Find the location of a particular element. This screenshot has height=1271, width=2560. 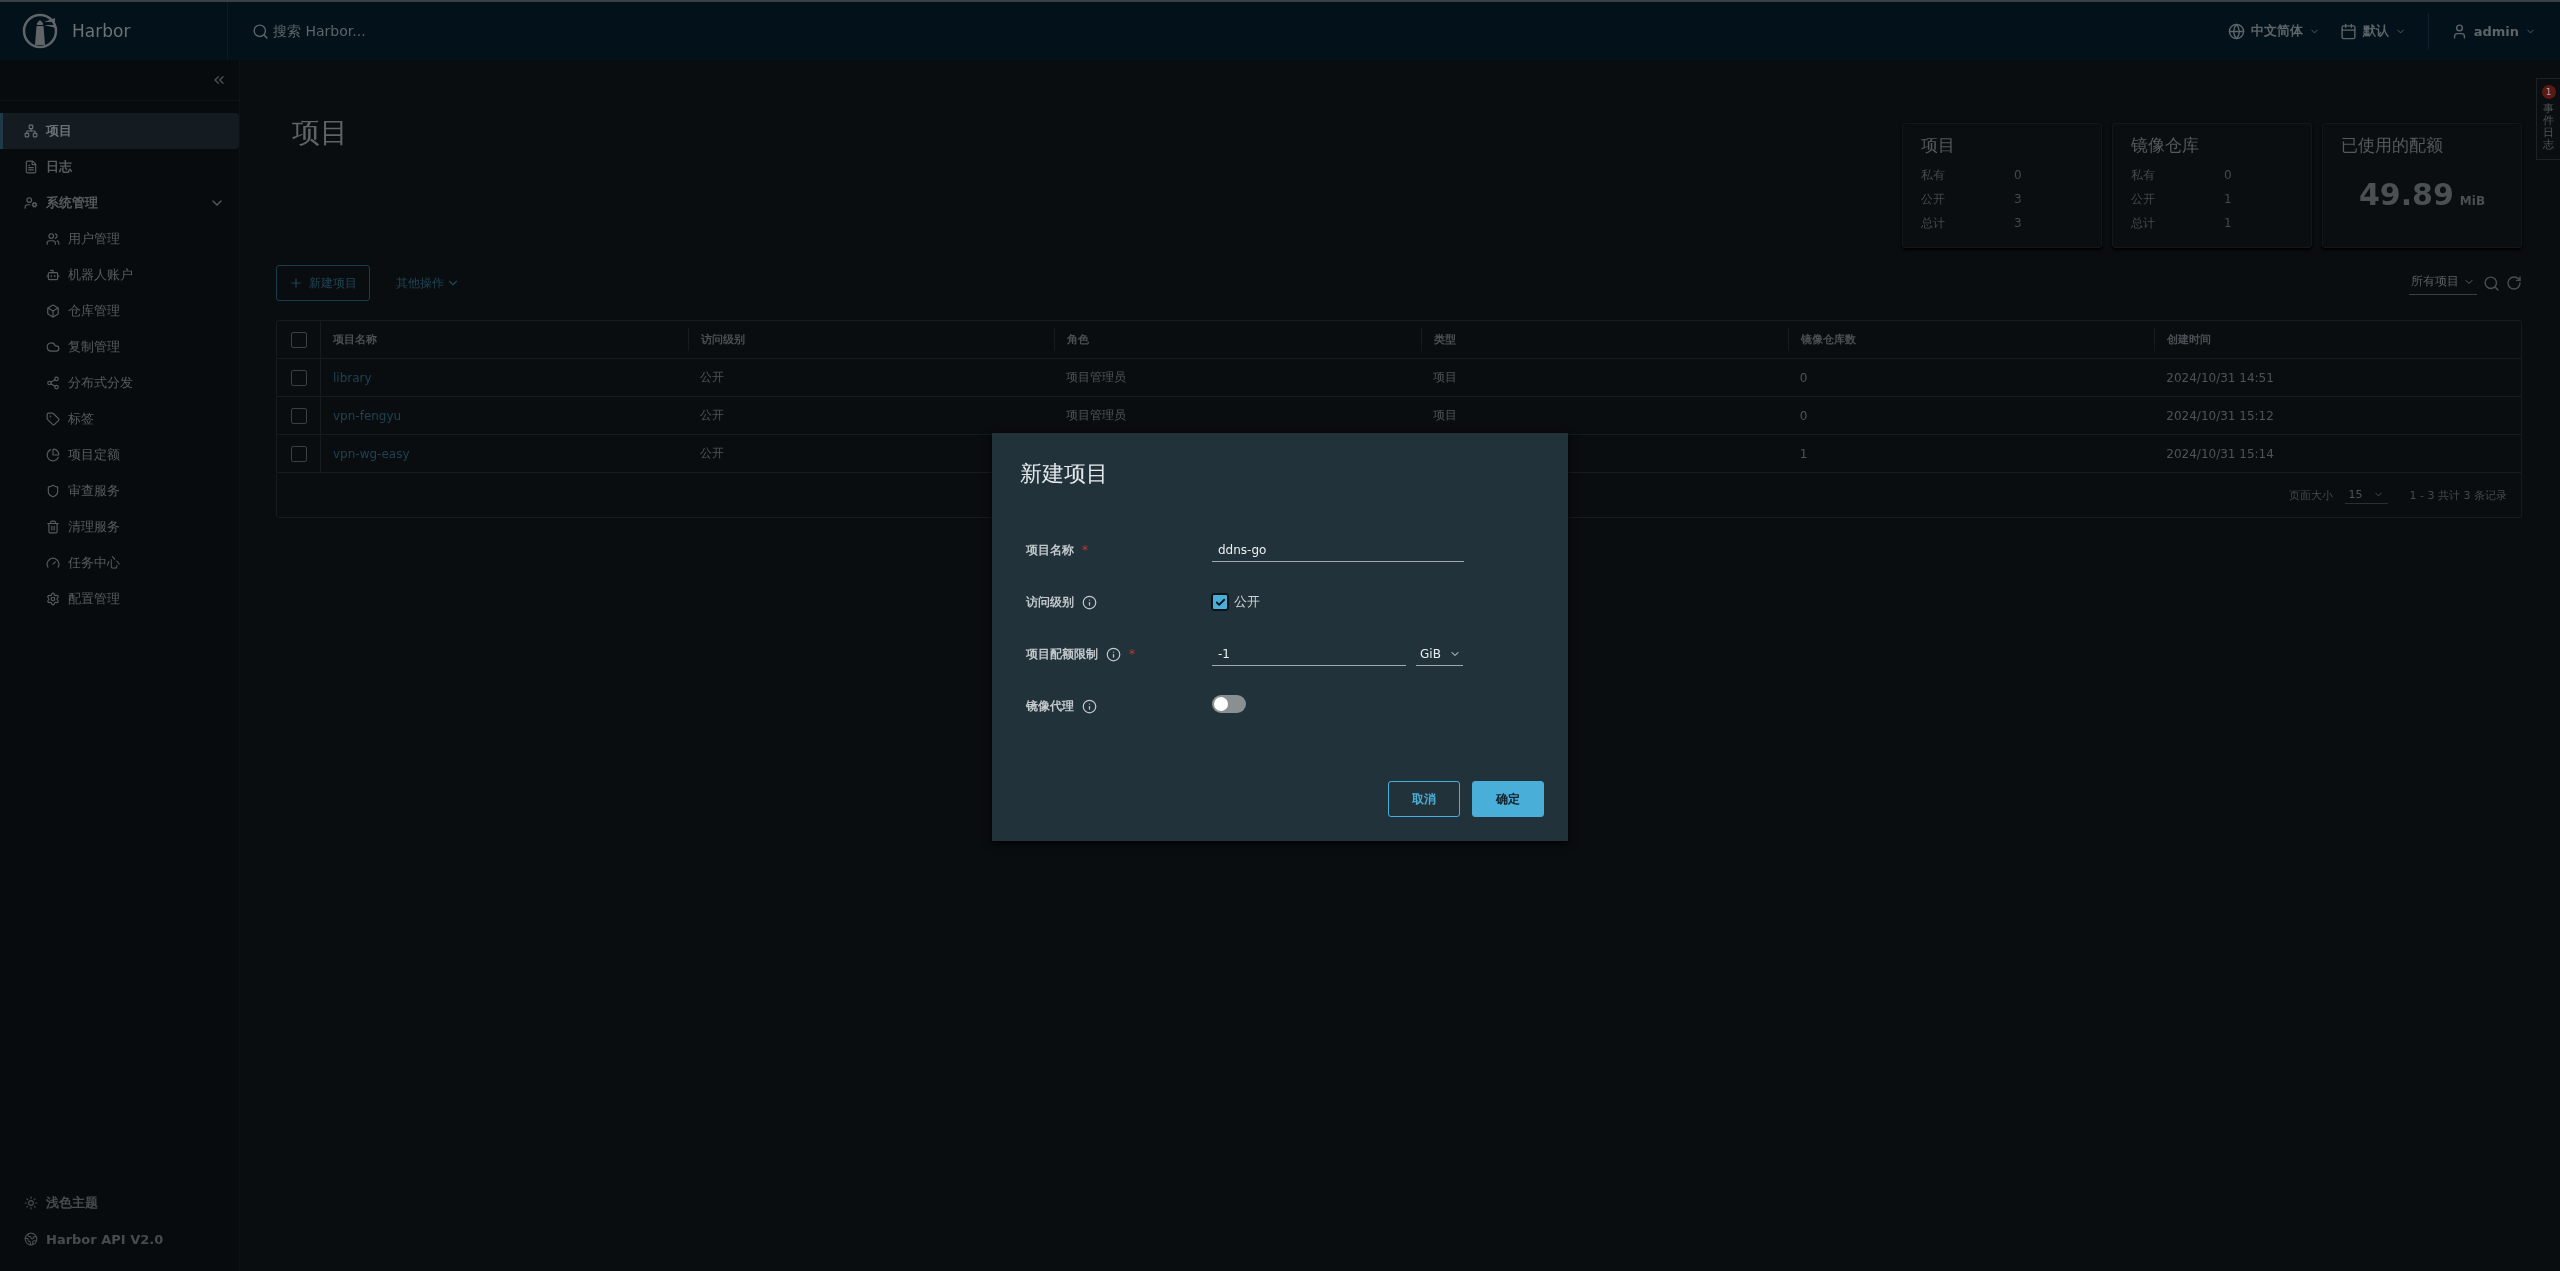

filter-select: 所有项目 is located at coordinates (2443, 283).